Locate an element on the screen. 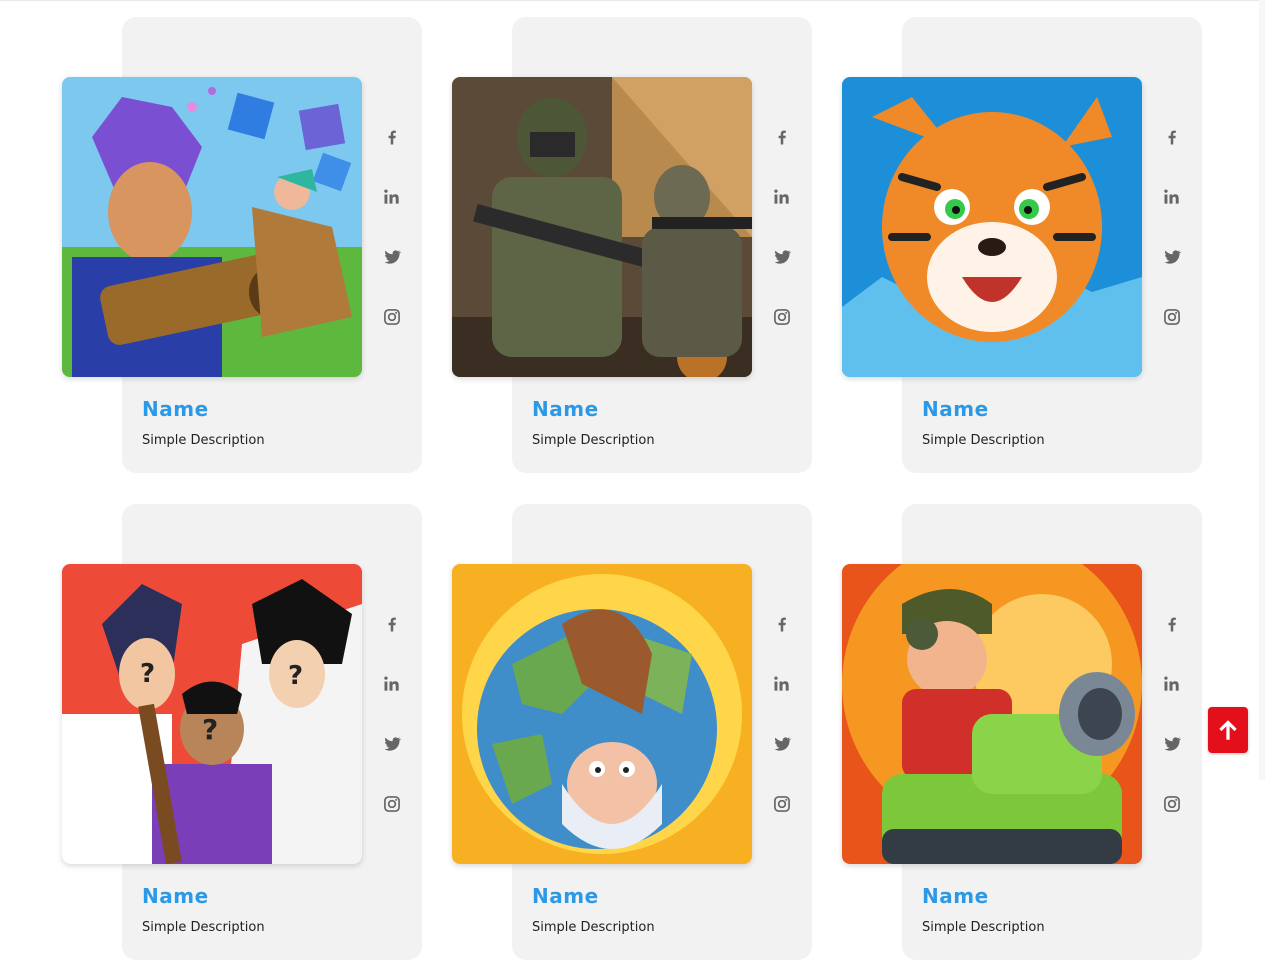 The height and width of the screenshot is (960, 1265). member-photo: ? ? ? is located at coordinates (212, 714).